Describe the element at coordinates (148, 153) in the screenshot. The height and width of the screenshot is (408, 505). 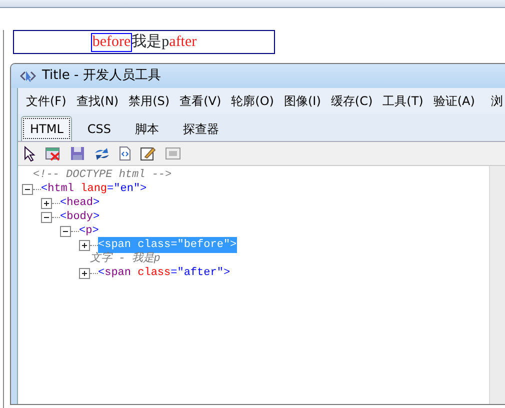
I see `edit-icon` at that location.